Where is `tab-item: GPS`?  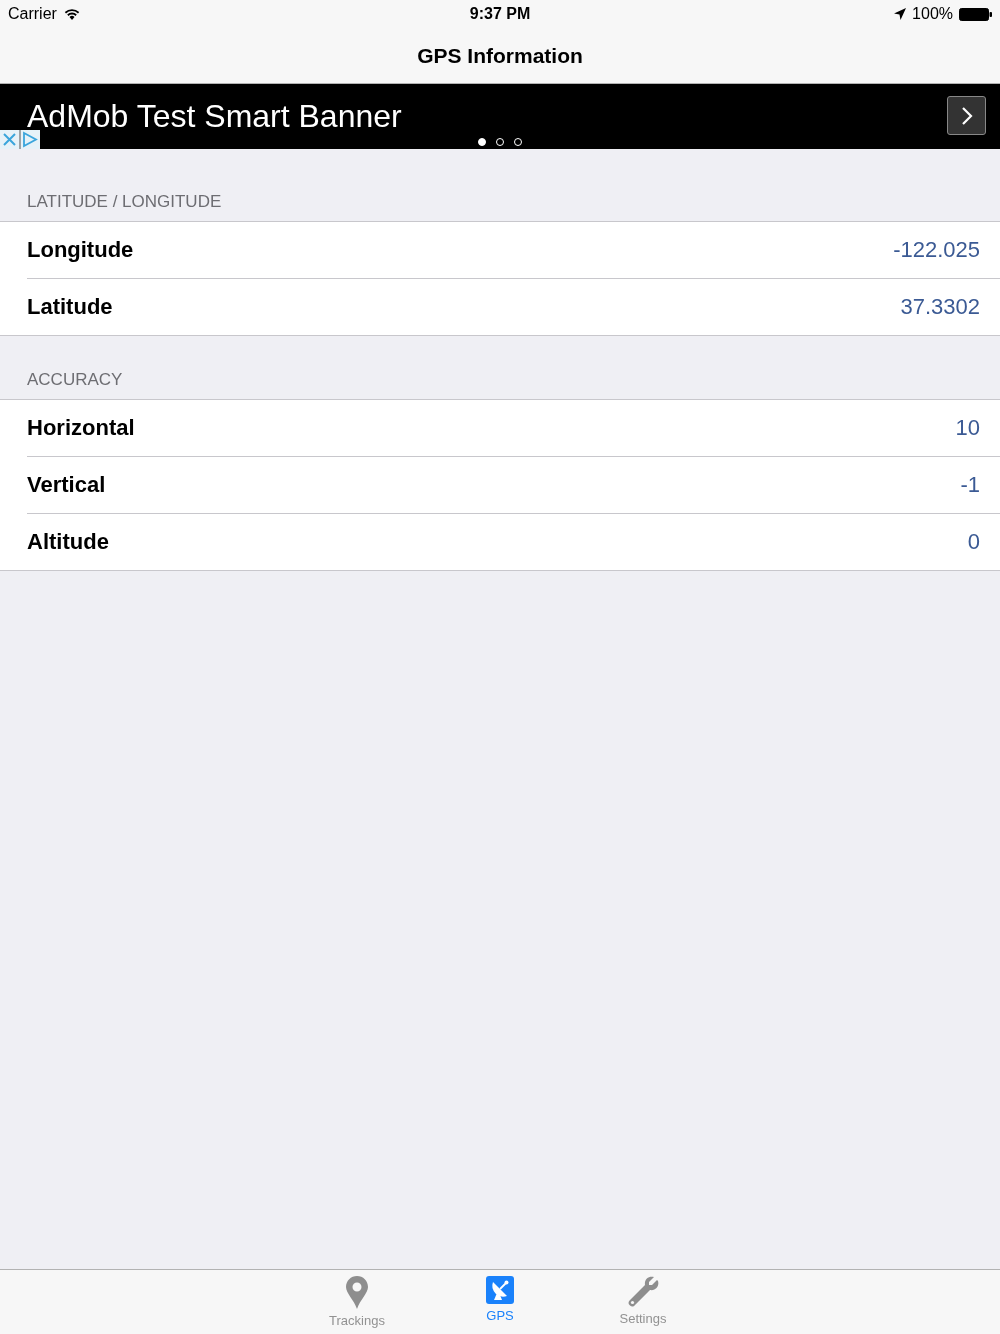
tab-item: GPS is located at coordinates (500, 1302).